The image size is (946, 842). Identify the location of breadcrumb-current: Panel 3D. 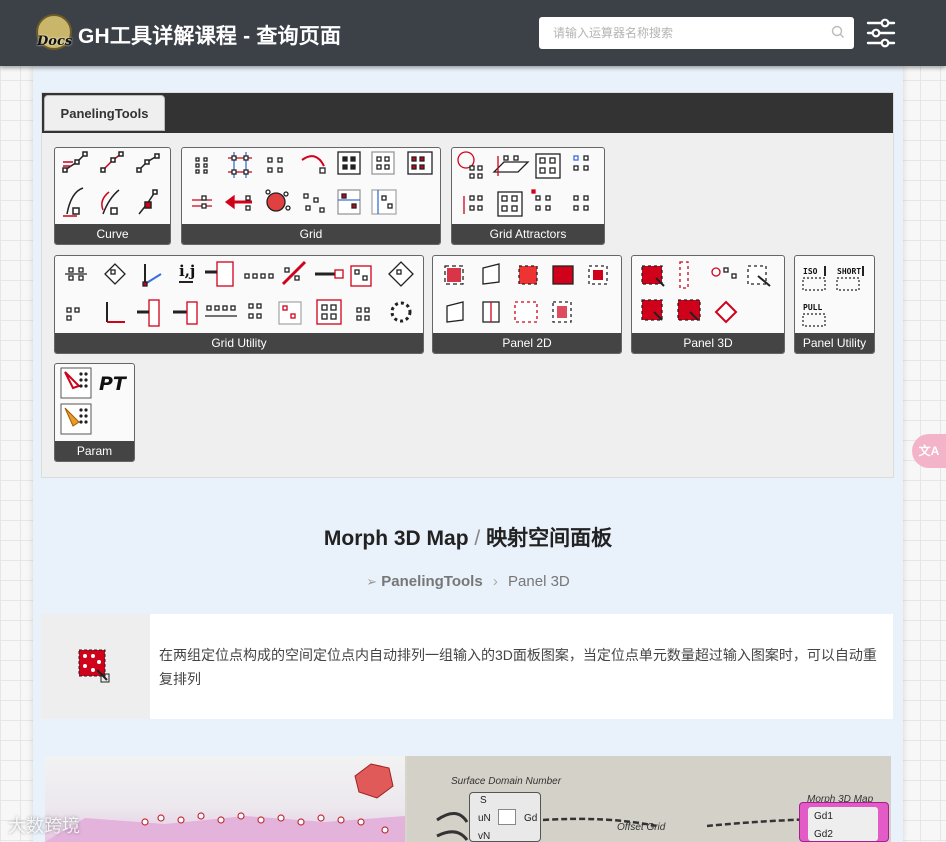
(539, 581).